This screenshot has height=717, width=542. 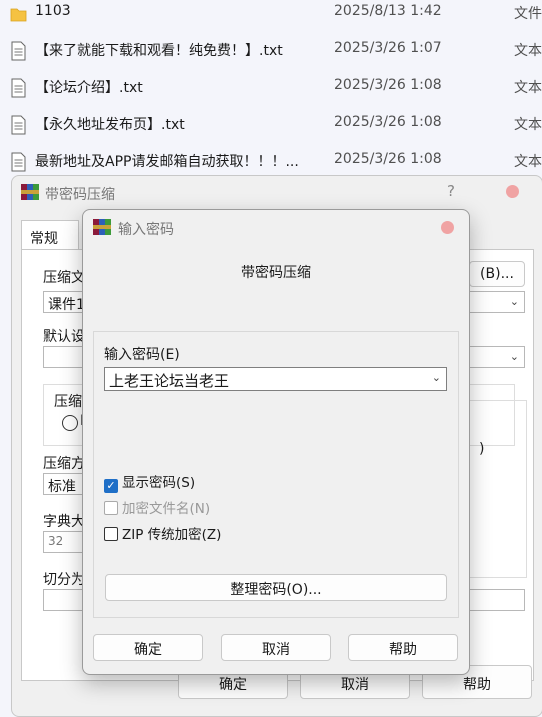 What do you see at coordinates (110, 125) in the screenshot?
I see `file-name: 【永久地址发布页】.txt` at bounding box center [110, 125].